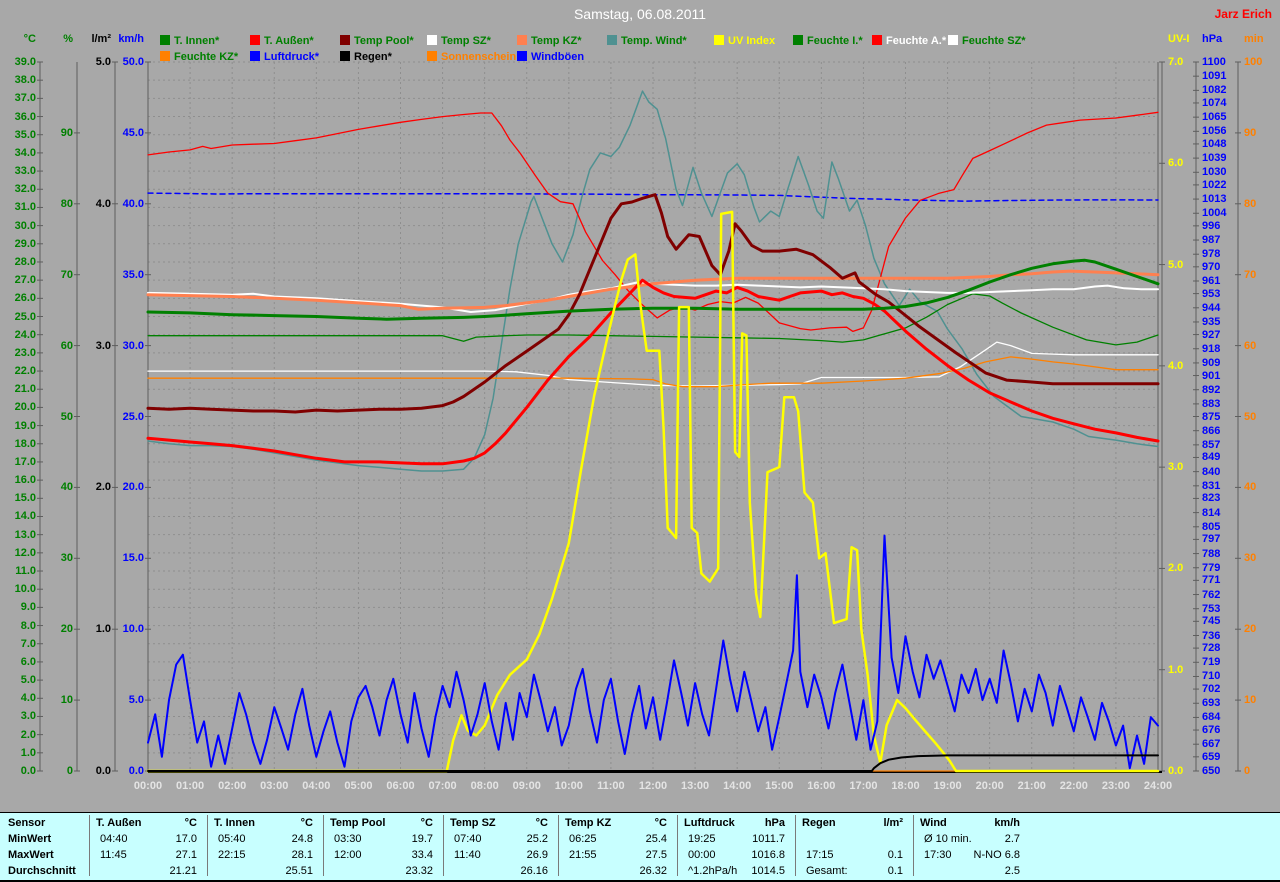  I want to click on axis-label-humidity: 10, so click(66, 700).